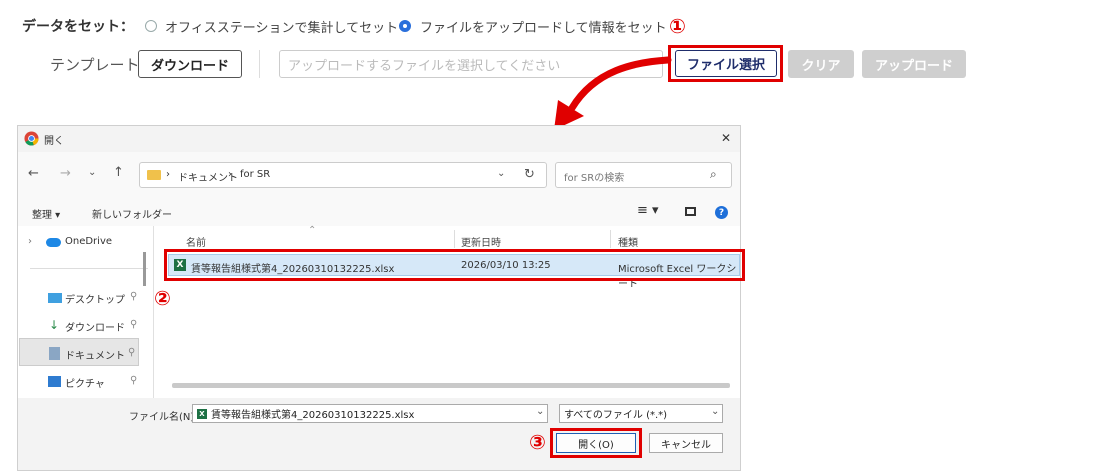 Image resolution: width=1120 pixels, height=474 pixels. Describe the element at coordinates (168, 174) in the screenshot. I see `breadcrumb-sep-1: ›` at that location.